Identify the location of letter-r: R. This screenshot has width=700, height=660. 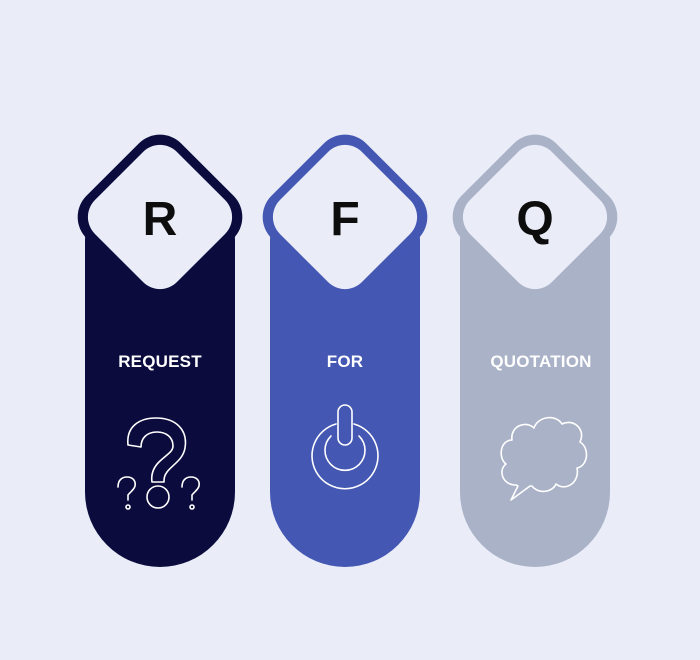
(160, 219).